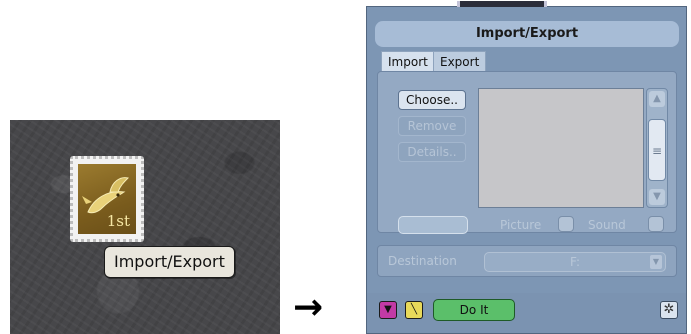 The height and width of the screenshot is (334, 691). I want to click on name-field, so click(433, 225).